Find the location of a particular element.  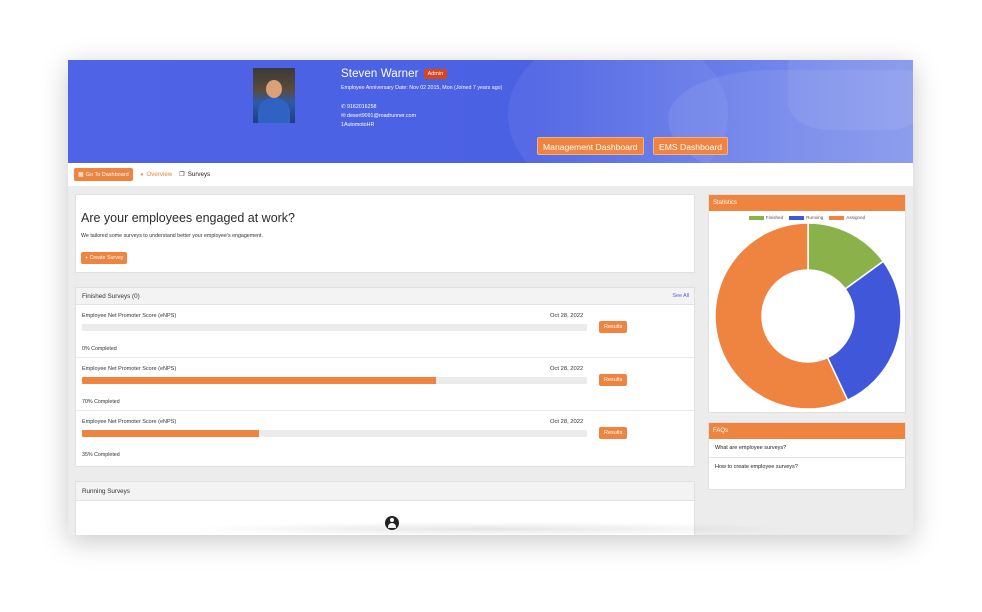

finished-surveys-title: Finished Surveys (0) is located at coordinates (111, 296).